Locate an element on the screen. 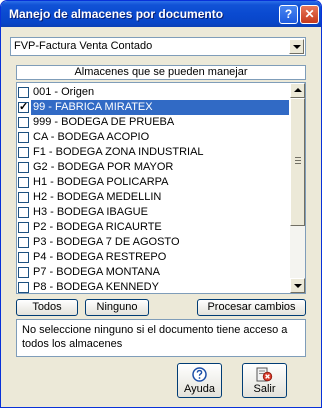 The width and height of the screenshot is (322, 408). warehouse-label: H2 - BODEGA MEDELLIN is located at coordinates (97, 197).